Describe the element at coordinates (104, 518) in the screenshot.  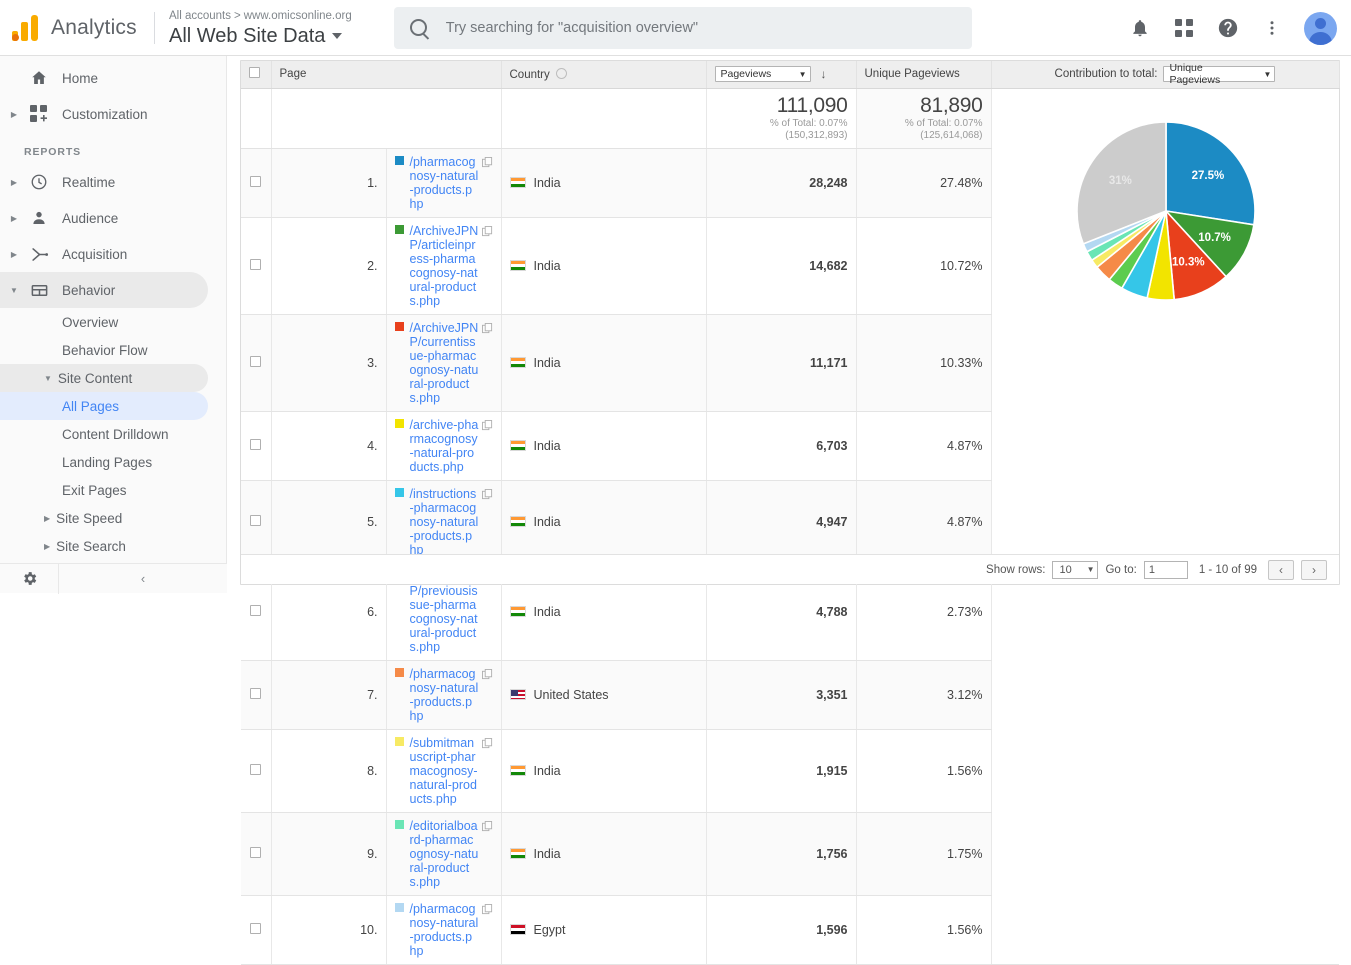
I see `sidebar-subitem-site-speed: ▶ Site Speed` at that location.